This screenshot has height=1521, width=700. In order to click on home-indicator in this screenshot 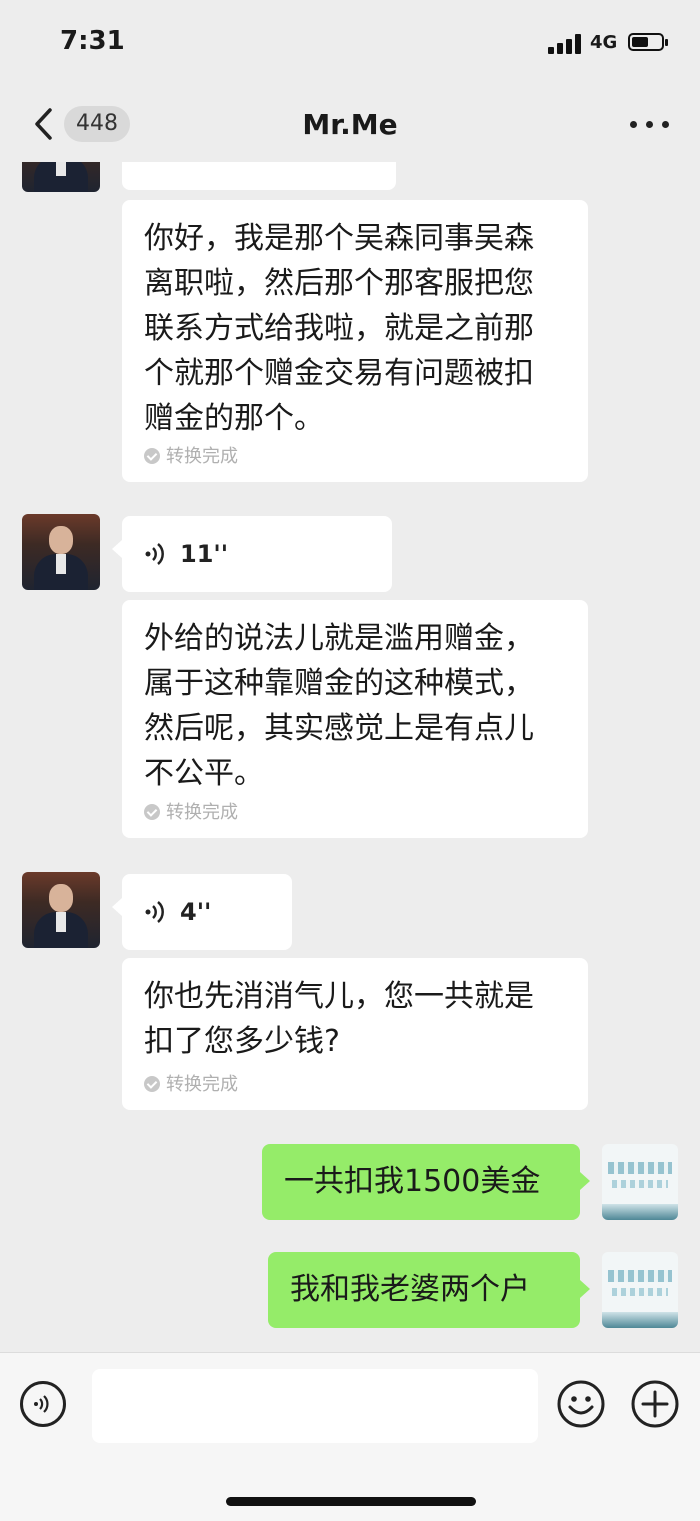, I will do `click(351, 1501)`.